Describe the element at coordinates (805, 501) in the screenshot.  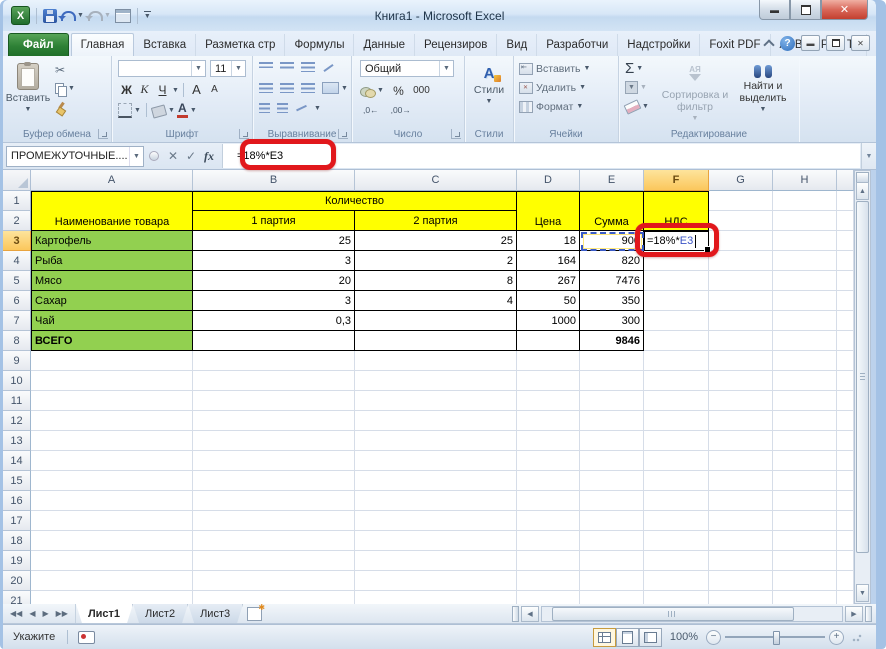
I see `cell-H16` at that location.